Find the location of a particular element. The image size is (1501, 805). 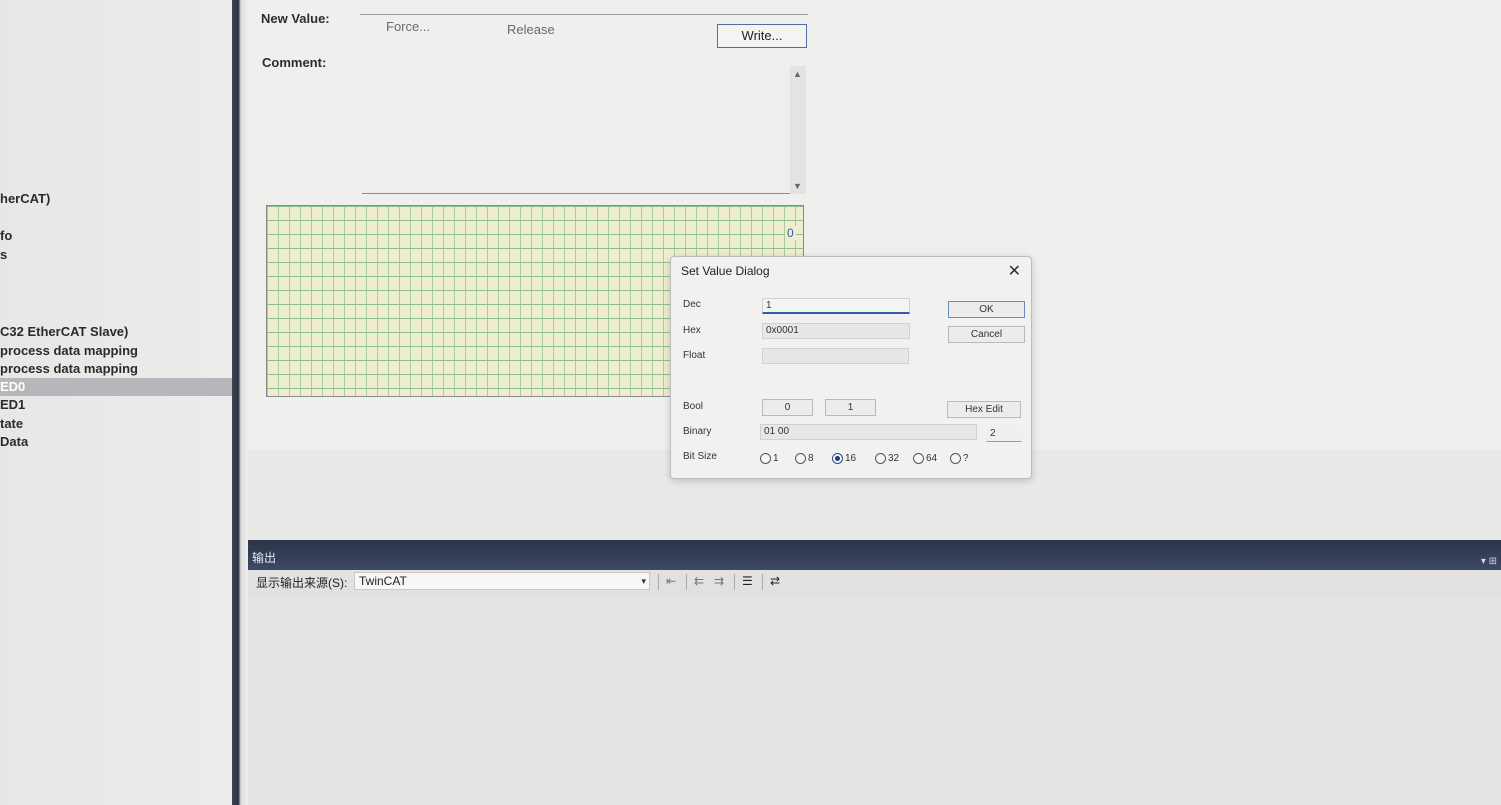

binary-label: Binary is located at coordinates (697, 431).